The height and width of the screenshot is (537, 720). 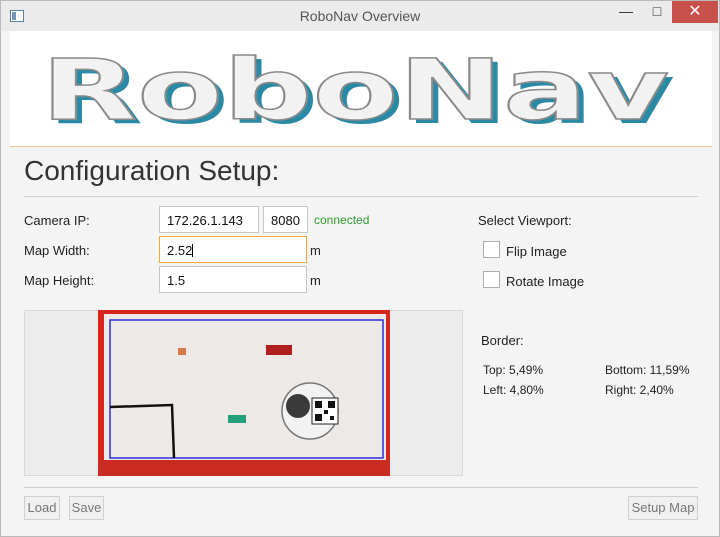 What do you see at coordinates (360, 16) in the screenshot?
I see `title-bar: RoboNav Overview — □ ✕` at bounding box center [360, 16].